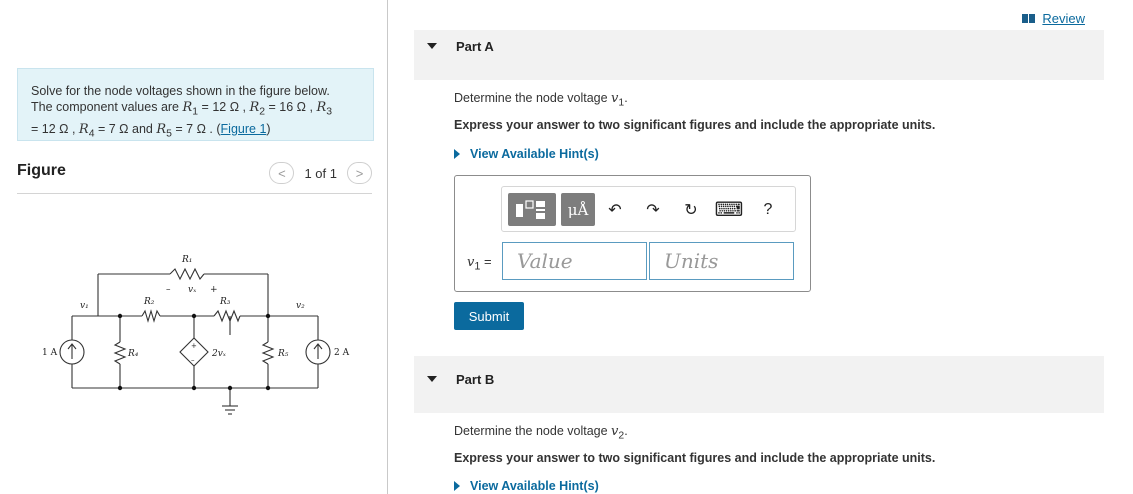 This screenshot has width=1133, height=494. I want to click on label-r2: R₂, so click(149, 302).